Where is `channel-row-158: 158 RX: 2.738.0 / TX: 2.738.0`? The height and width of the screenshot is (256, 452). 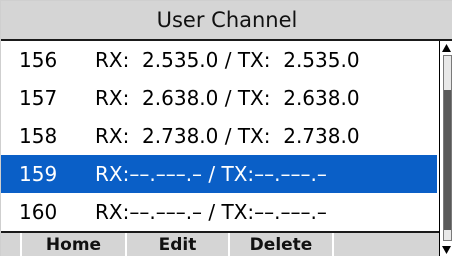 channel-row-158: 158 RX: 2.738.0 / TX: 2.738.0 is located at coordinates (219, 136).